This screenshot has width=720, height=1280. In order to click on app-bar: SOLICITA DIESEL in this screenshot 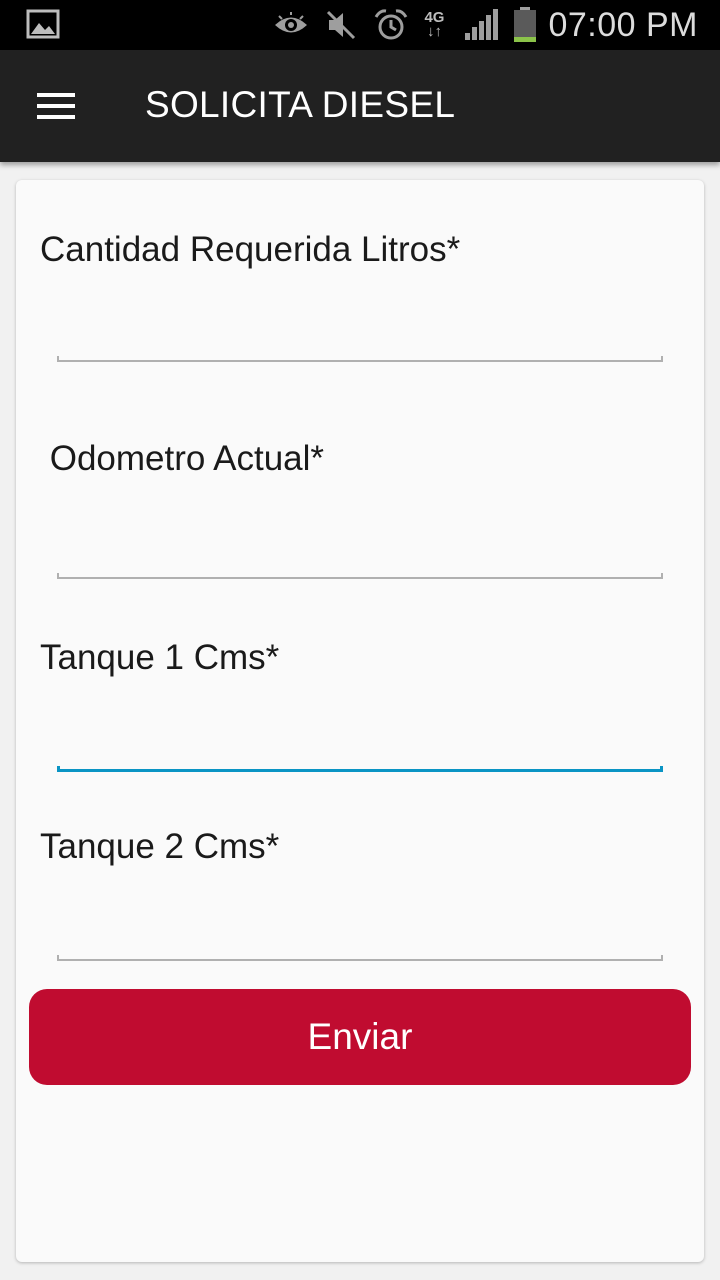, I will do `click(360, 106)`.